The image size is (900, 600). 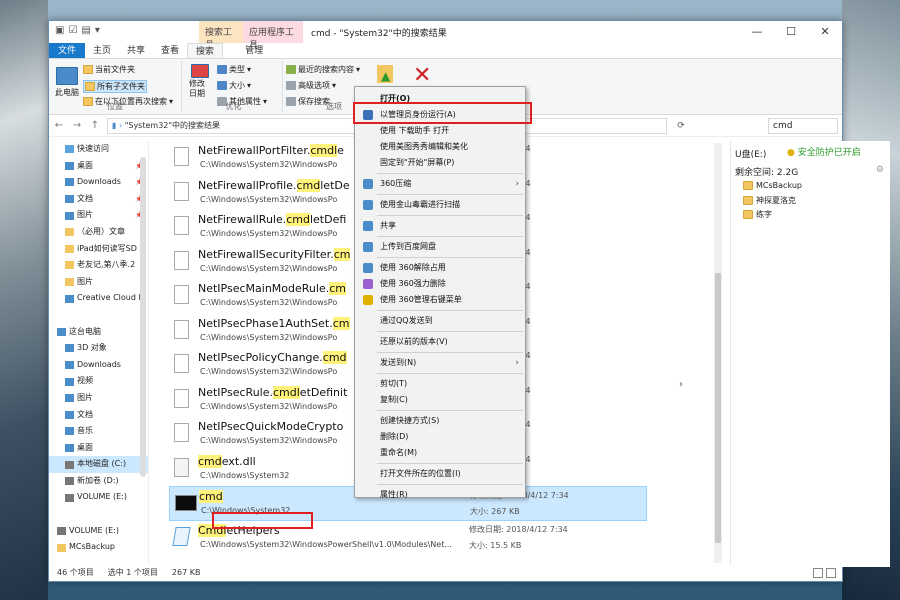 What do you see at coordinates (757, 214) in the screenshot?
I see `preview-item: 练字` at bounding box center [757, 214].